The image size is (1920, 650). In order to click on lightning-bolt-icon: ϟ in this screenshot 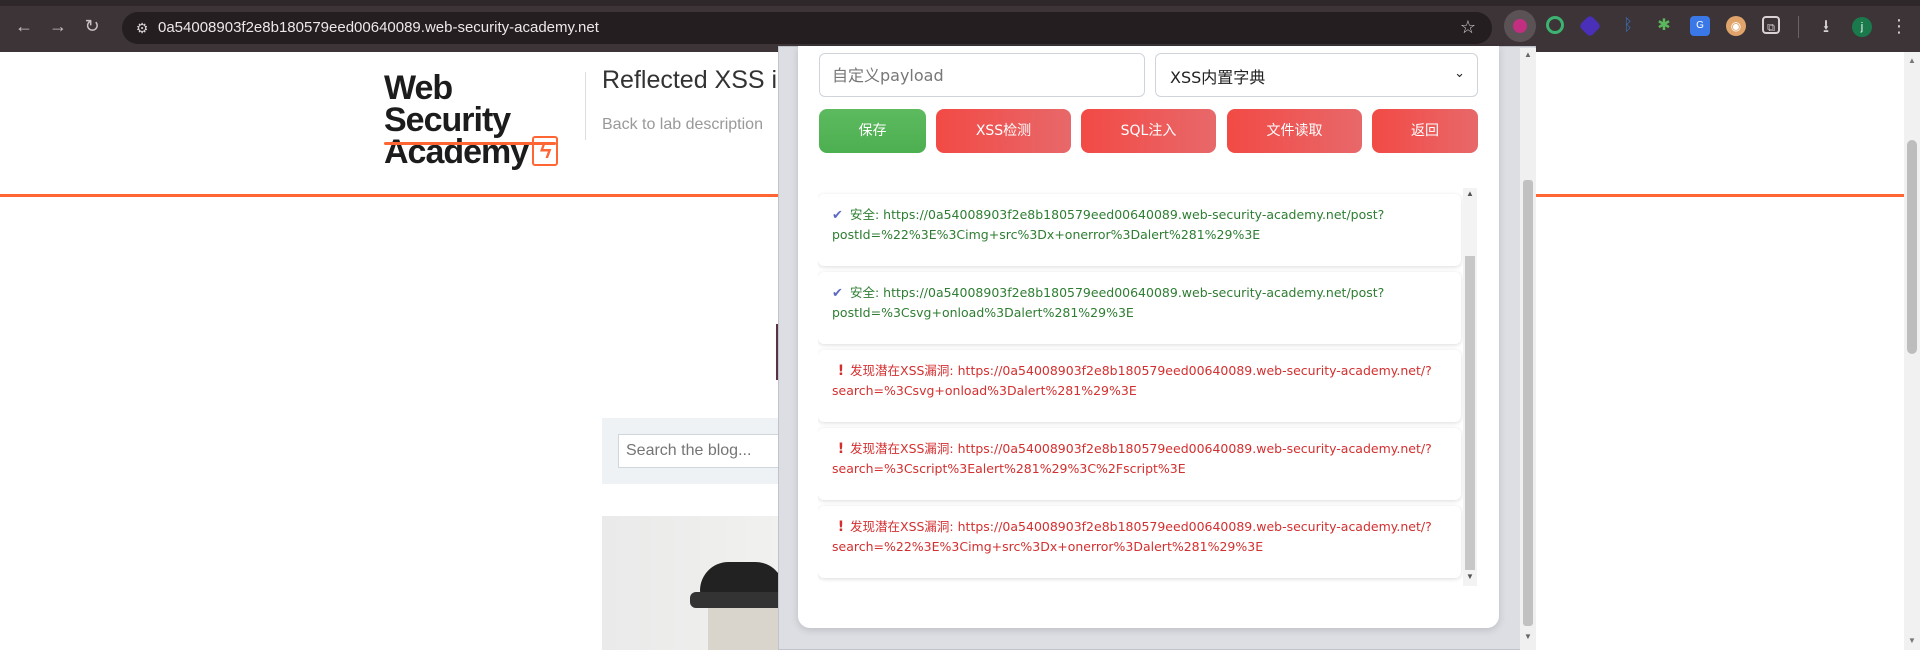, I will do `click(545, 151)`.